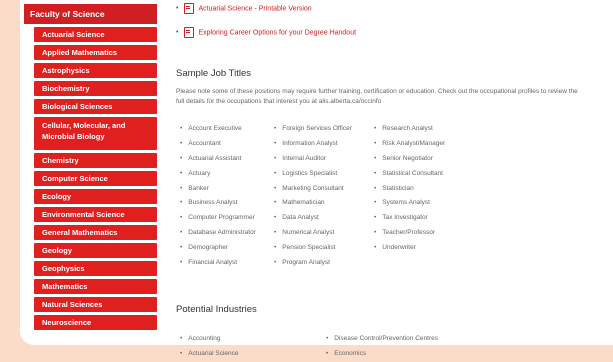 The width and height of the screenshot is (613, 362). Describe the element at coordinates (218, 203) in the screenshot. I see `list-item: Business Analyst` at that location.